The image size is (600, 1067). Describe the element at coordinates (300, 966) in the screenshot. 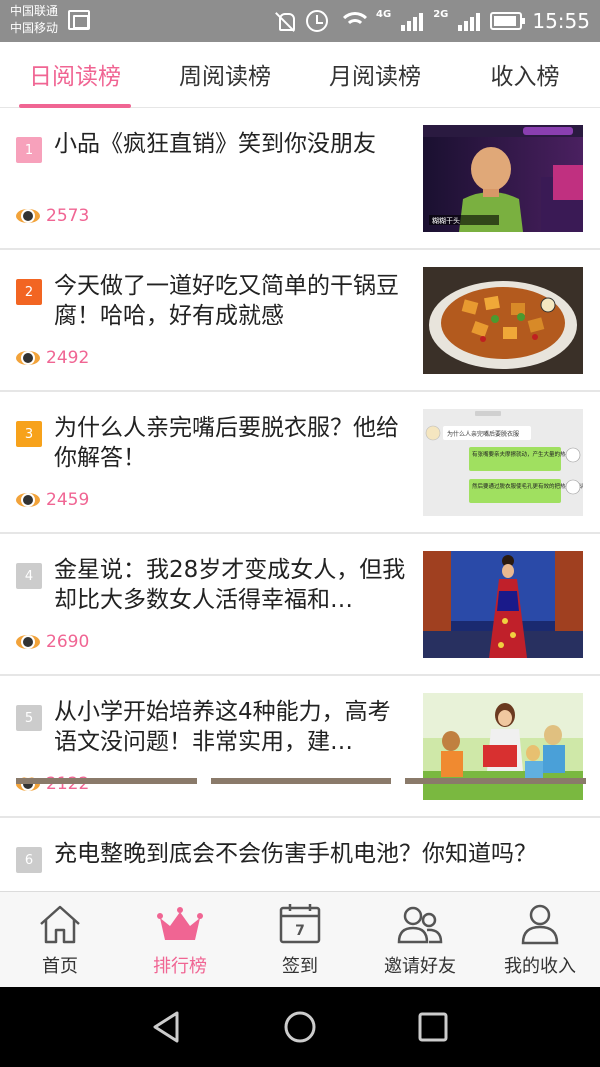

I see `nav-checkin-label: 签到` at that location.